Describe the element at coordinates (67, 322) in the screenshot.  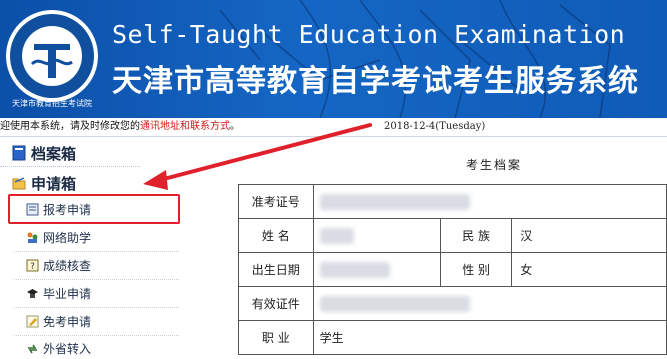
I see `sidebar-item-label: 免考申请` at that location.